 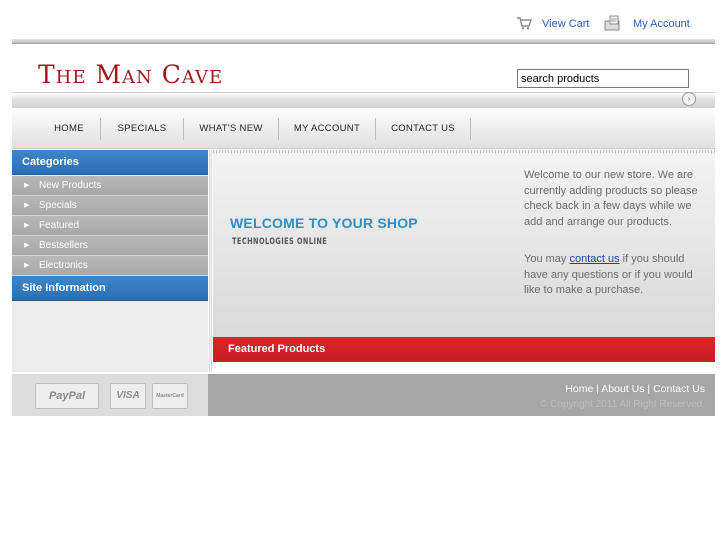 I want to click on nav-contact-us: CONTACT US, so click(x=423, y=128).